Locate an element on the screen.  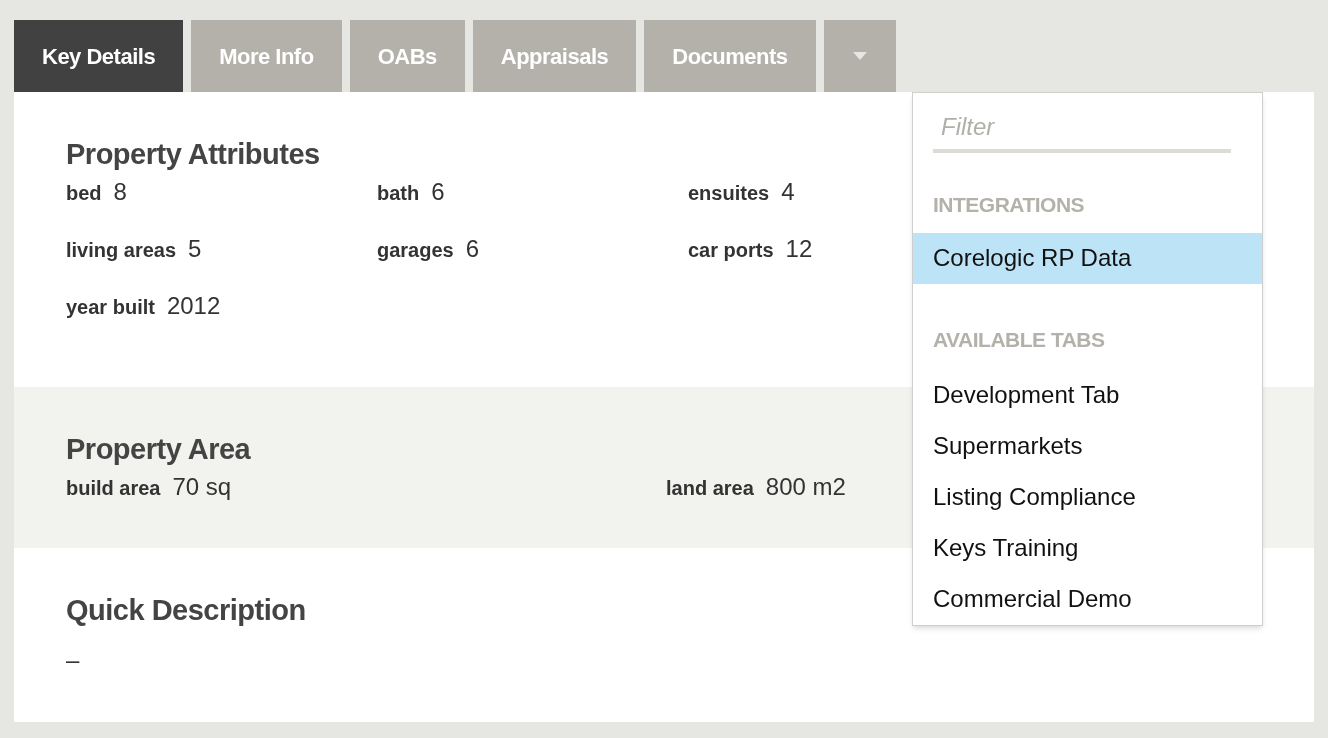
section-title: Quick Description is located at coordinates (186, 610).